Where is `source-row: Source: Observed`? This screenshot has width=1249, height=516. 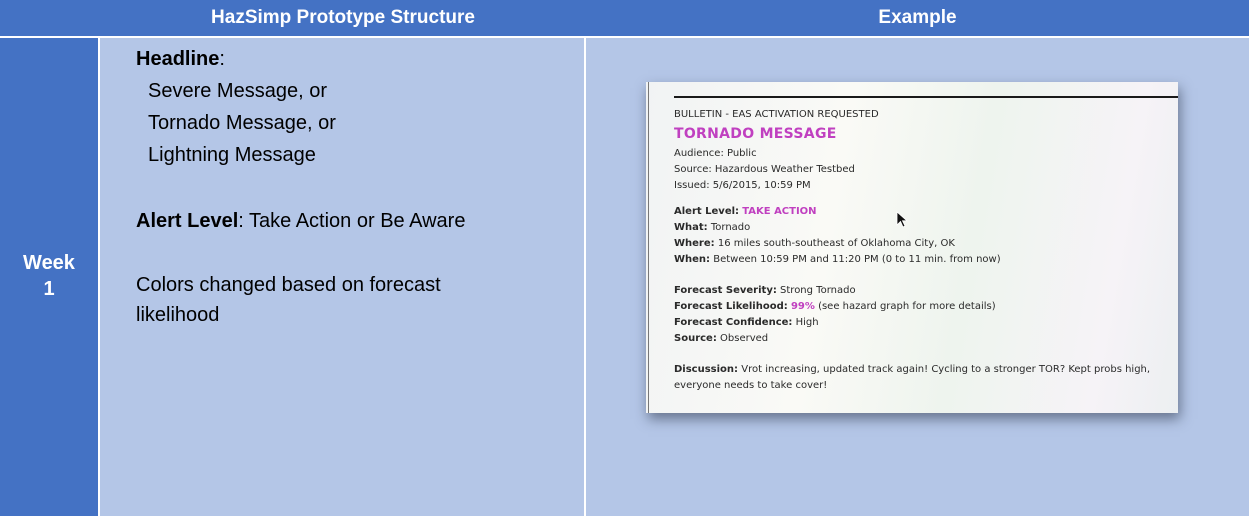 source-row: Source: Observed is located at coordinates (721, 338).